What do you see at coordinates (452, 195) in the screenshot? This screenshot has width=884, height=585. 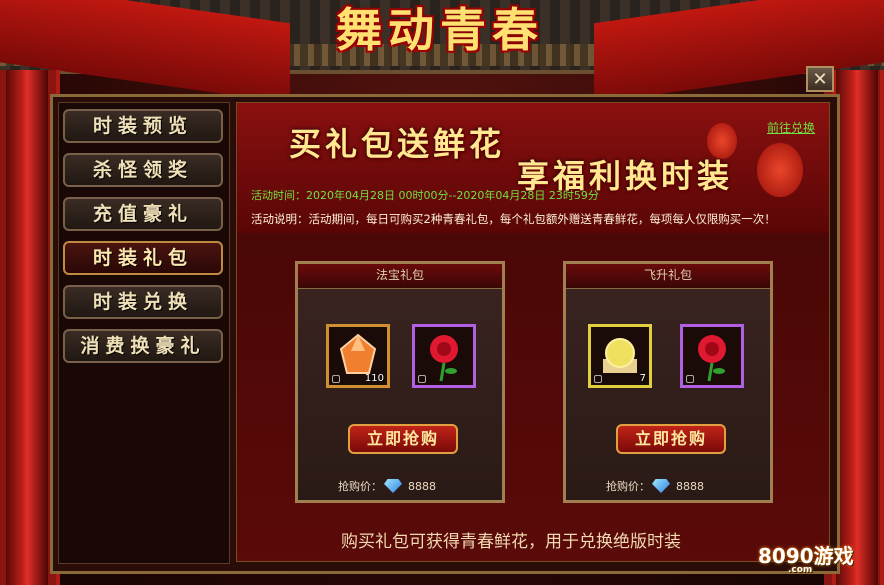 I see `time-value: 2020年04月28日 00时00分--2020年04月28日 23时59分` at bounding box center [452, 195].